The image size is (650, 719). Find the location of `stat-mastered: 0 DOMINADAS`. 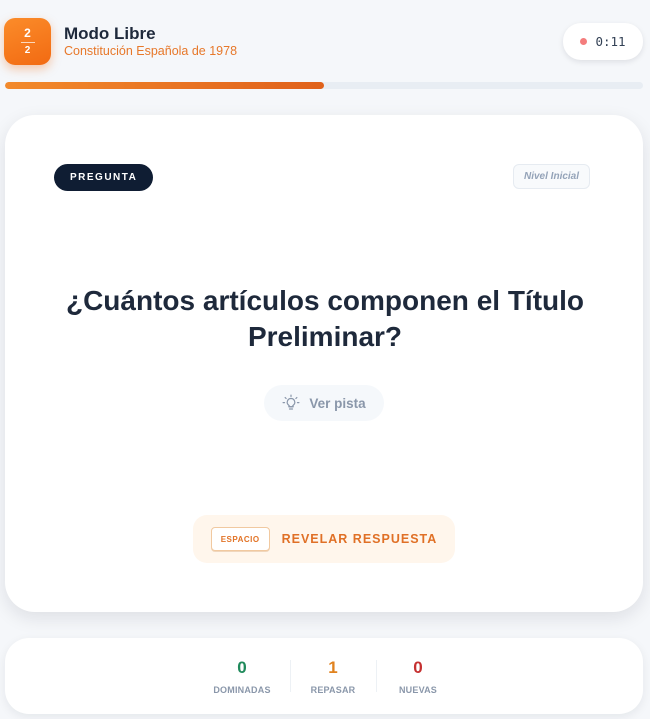

stat-mastered: 0 DOMINADAS is located at coordinates (242, 676).